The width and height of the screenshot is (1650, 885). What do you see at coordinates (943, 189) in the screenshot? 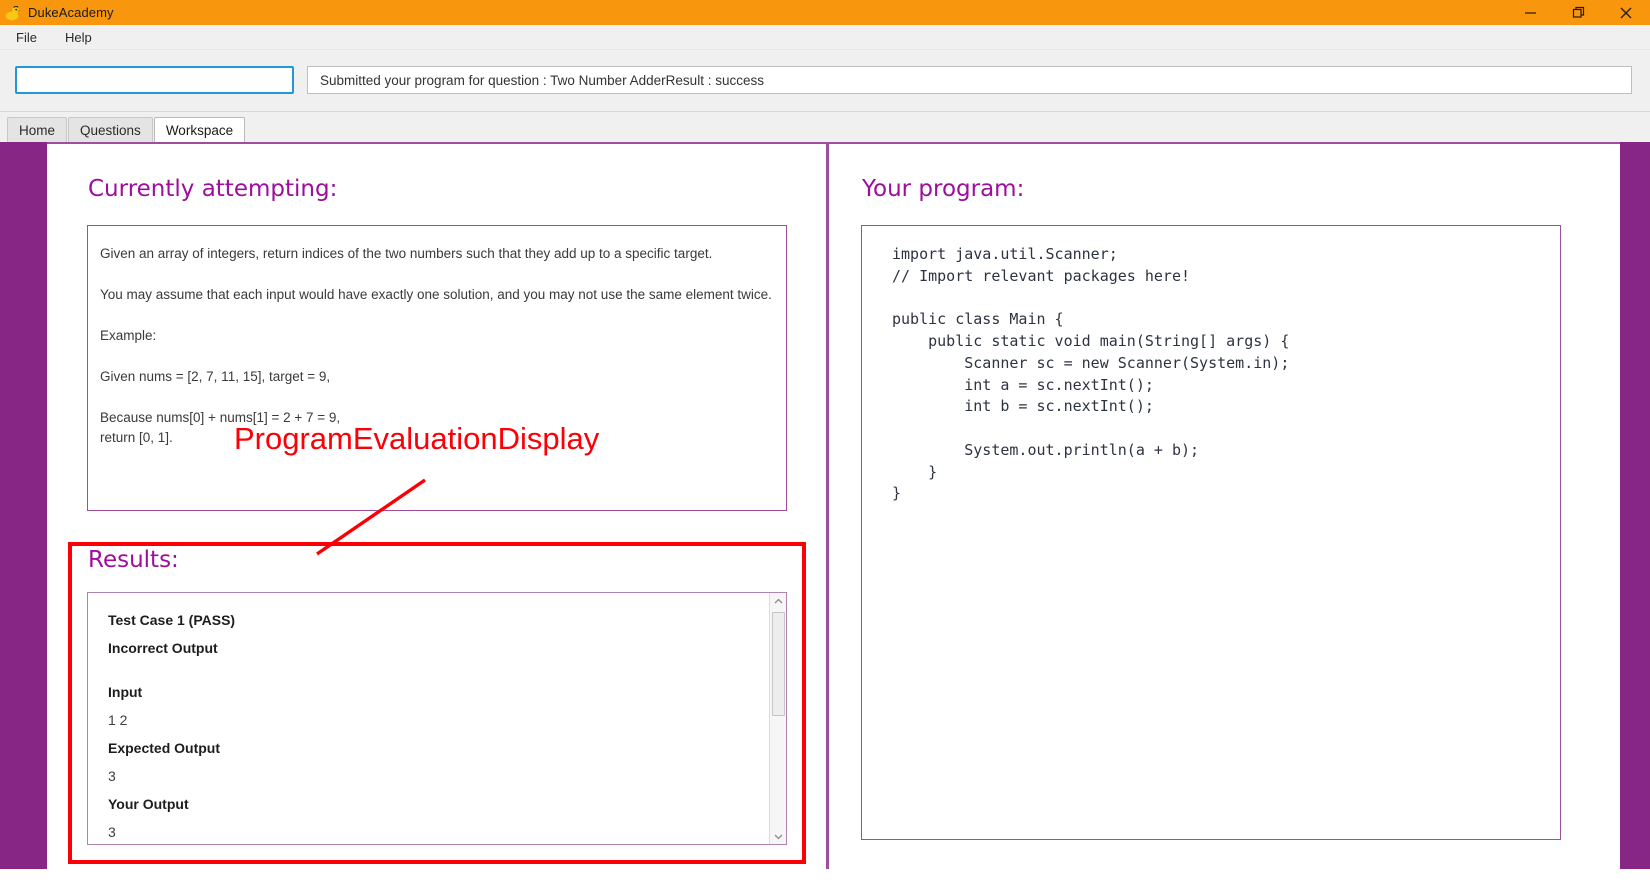
I see `your-program-heading: Your program:` at bounding box center [943, 189].